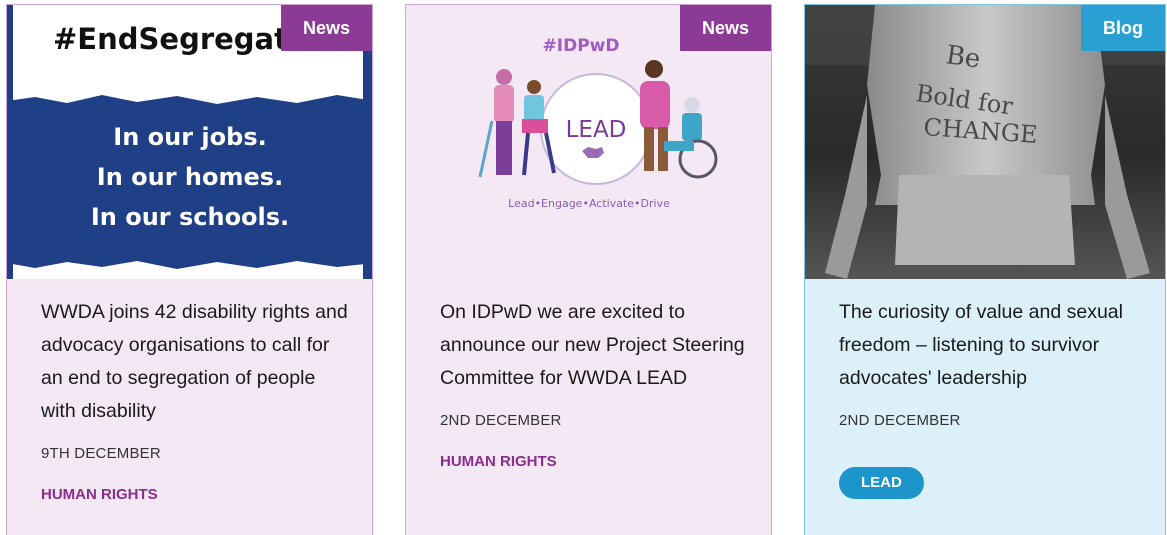 This screenshot has width=1167, height=535. I want to click on writing-line-1: Be, so click(963, 57).